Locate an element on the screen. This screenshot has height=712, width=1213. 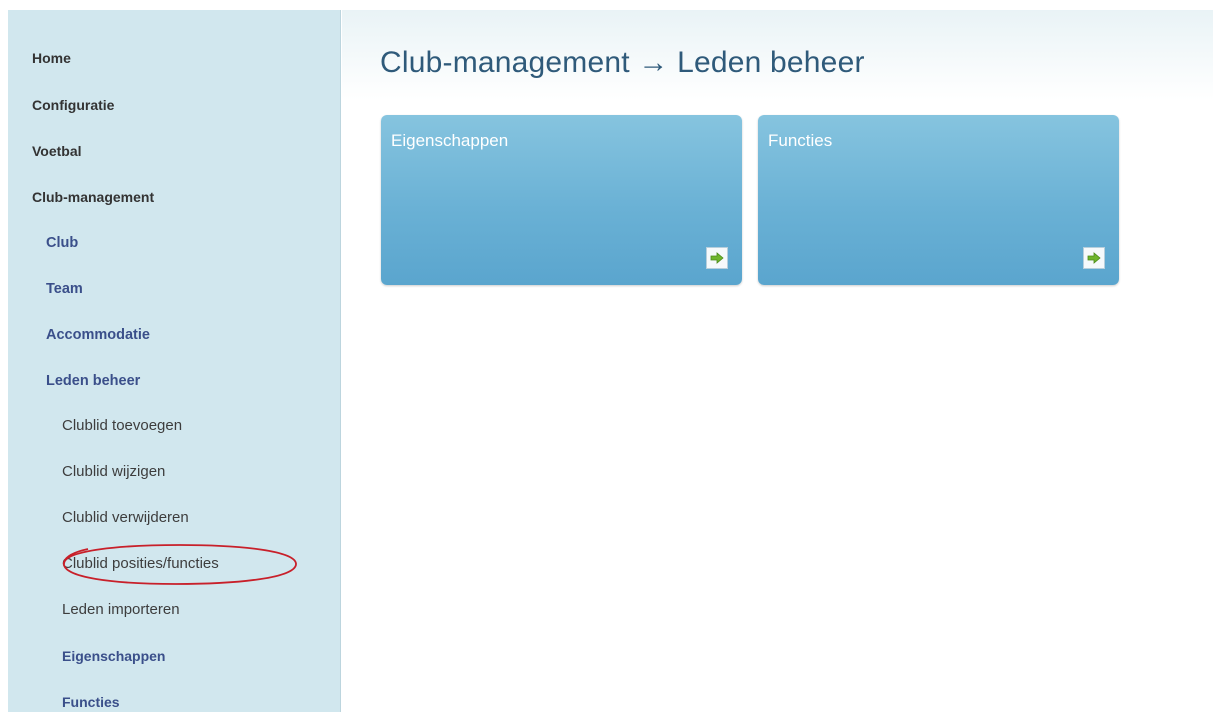
sidebar-item-club: Club is located at coordinates (62, 243).